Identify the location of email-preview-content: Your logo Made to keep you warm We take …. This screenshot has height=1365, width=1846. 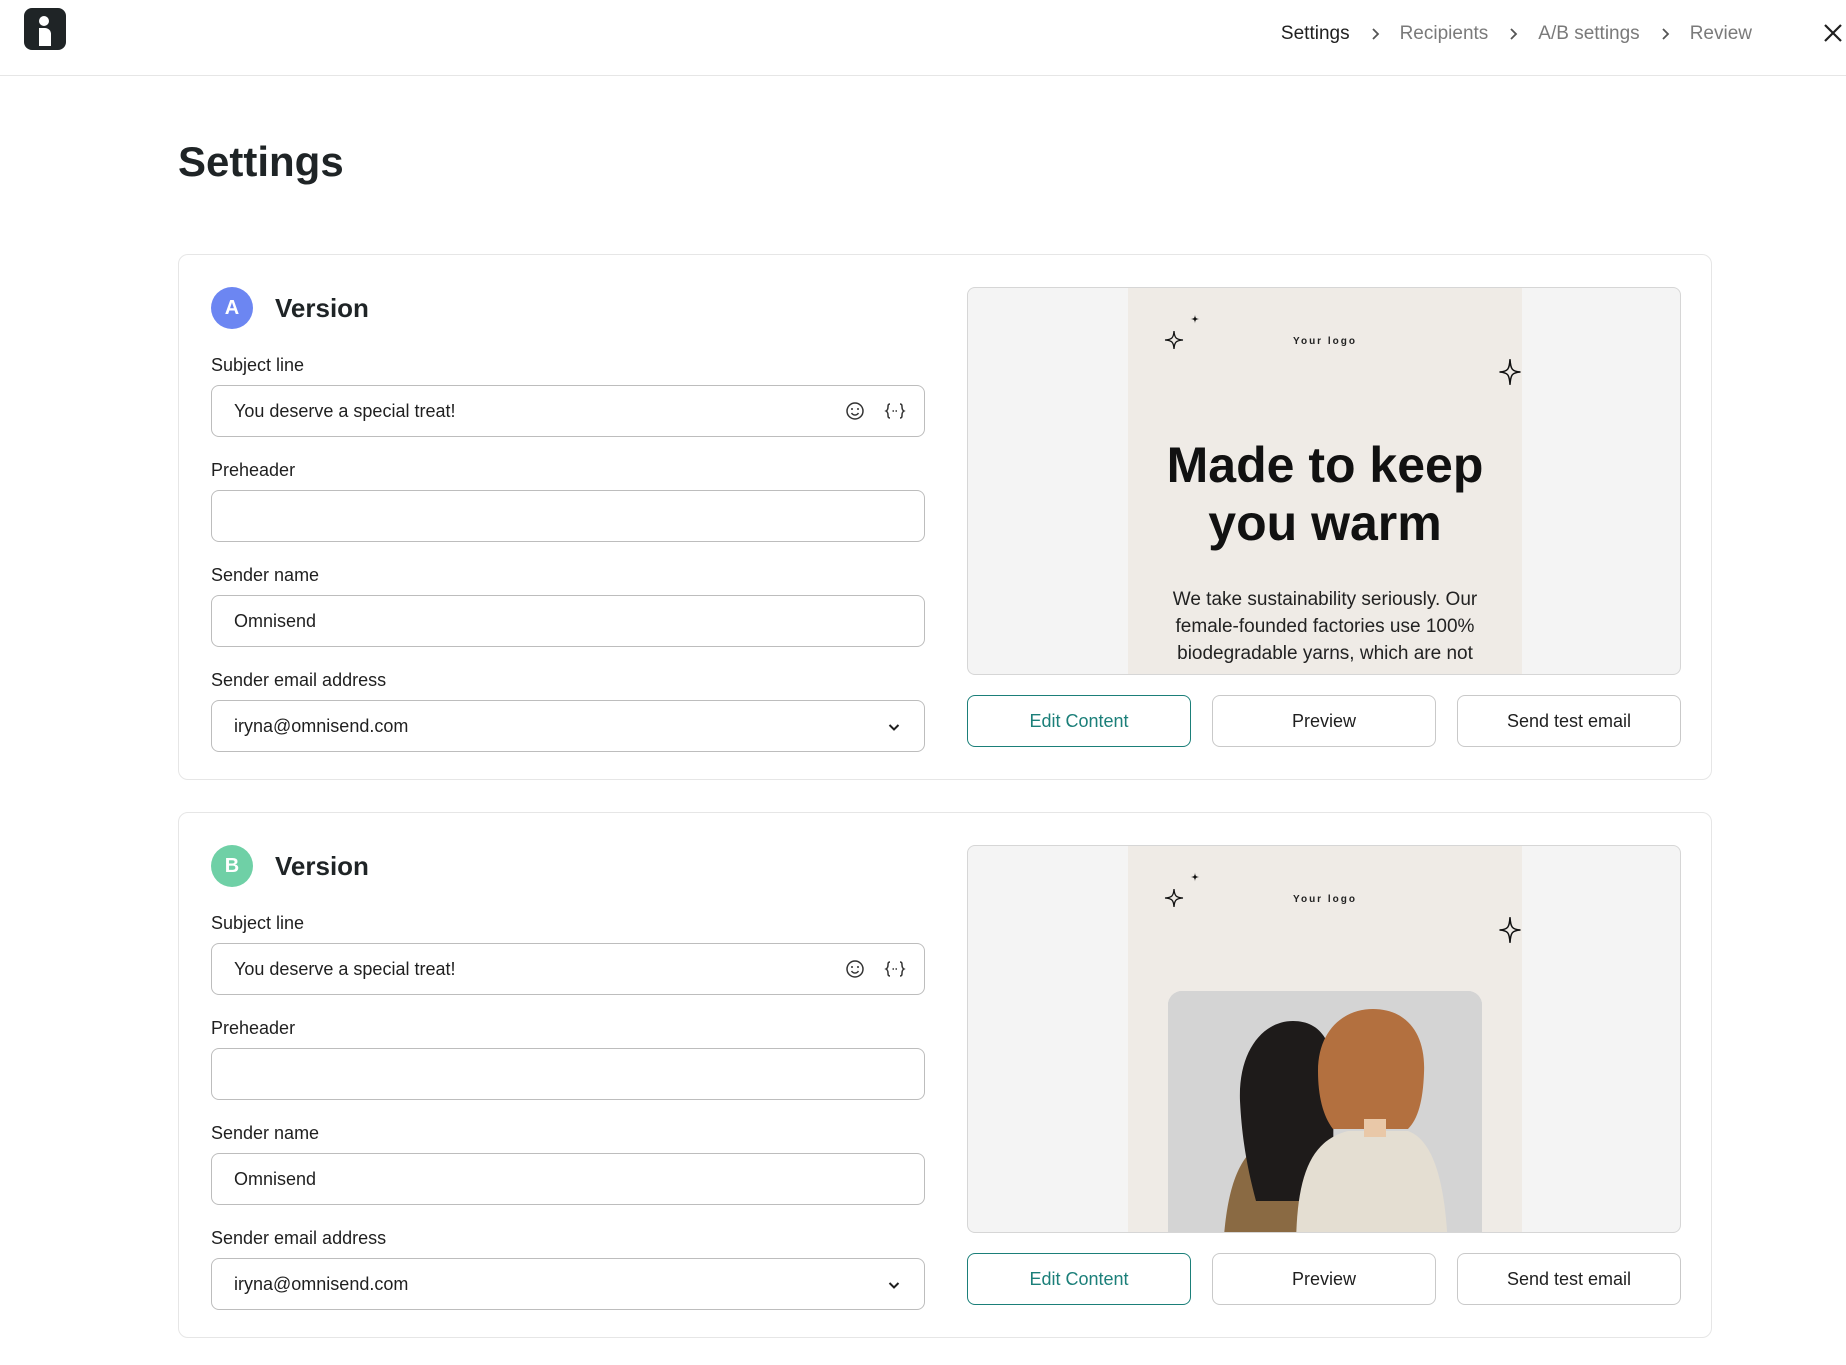
(1325, 481).